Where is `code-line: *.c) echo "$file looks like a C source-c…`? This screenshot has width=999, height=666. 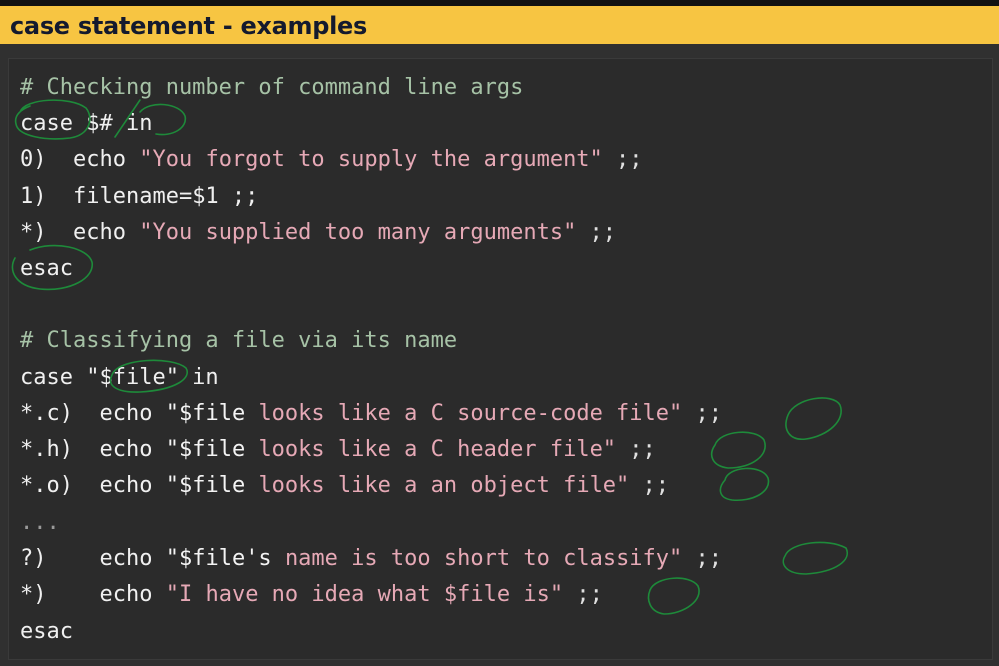 code-line: *.c) echo "$file looks like a C source-c… is located at coordinates (371, 414).